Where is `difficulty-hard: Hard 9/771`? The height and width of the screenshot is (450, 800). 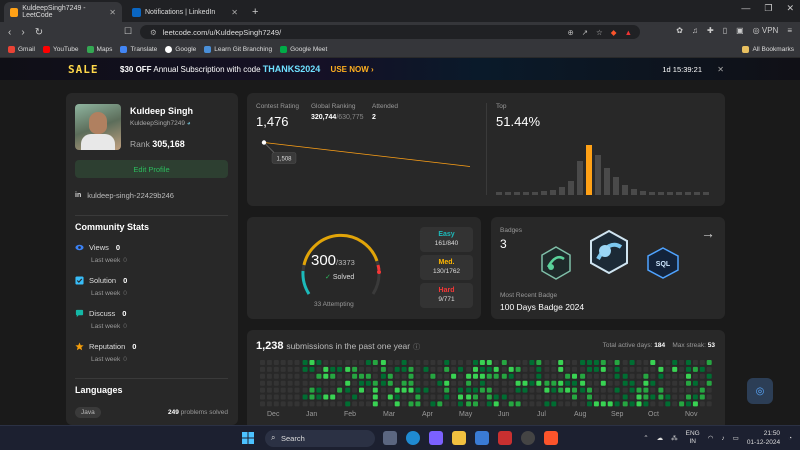
difficulty-hard: Hard 9/771 is located at coordinates (446, 295).